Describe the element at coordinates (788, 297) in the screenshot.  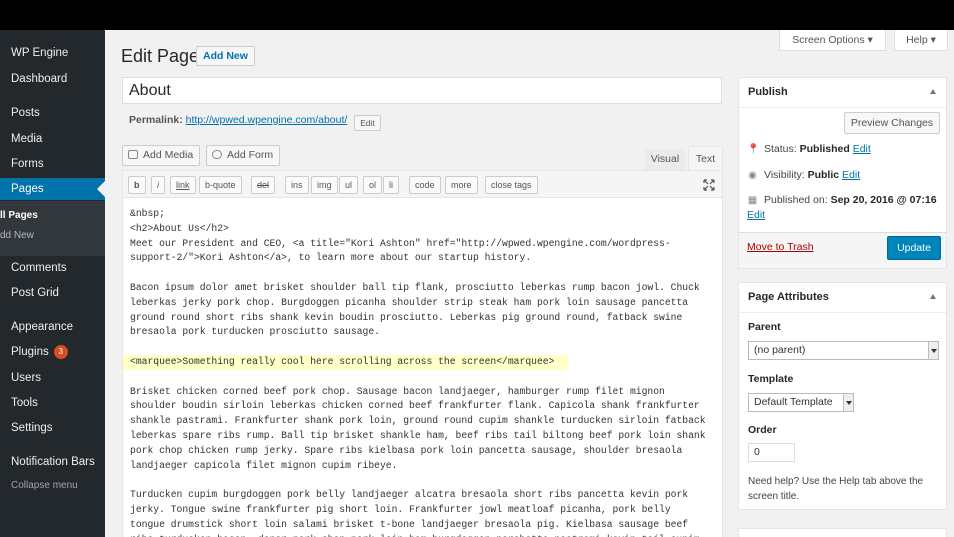
I see `page-attributes-title: Page Attributes` at that location.